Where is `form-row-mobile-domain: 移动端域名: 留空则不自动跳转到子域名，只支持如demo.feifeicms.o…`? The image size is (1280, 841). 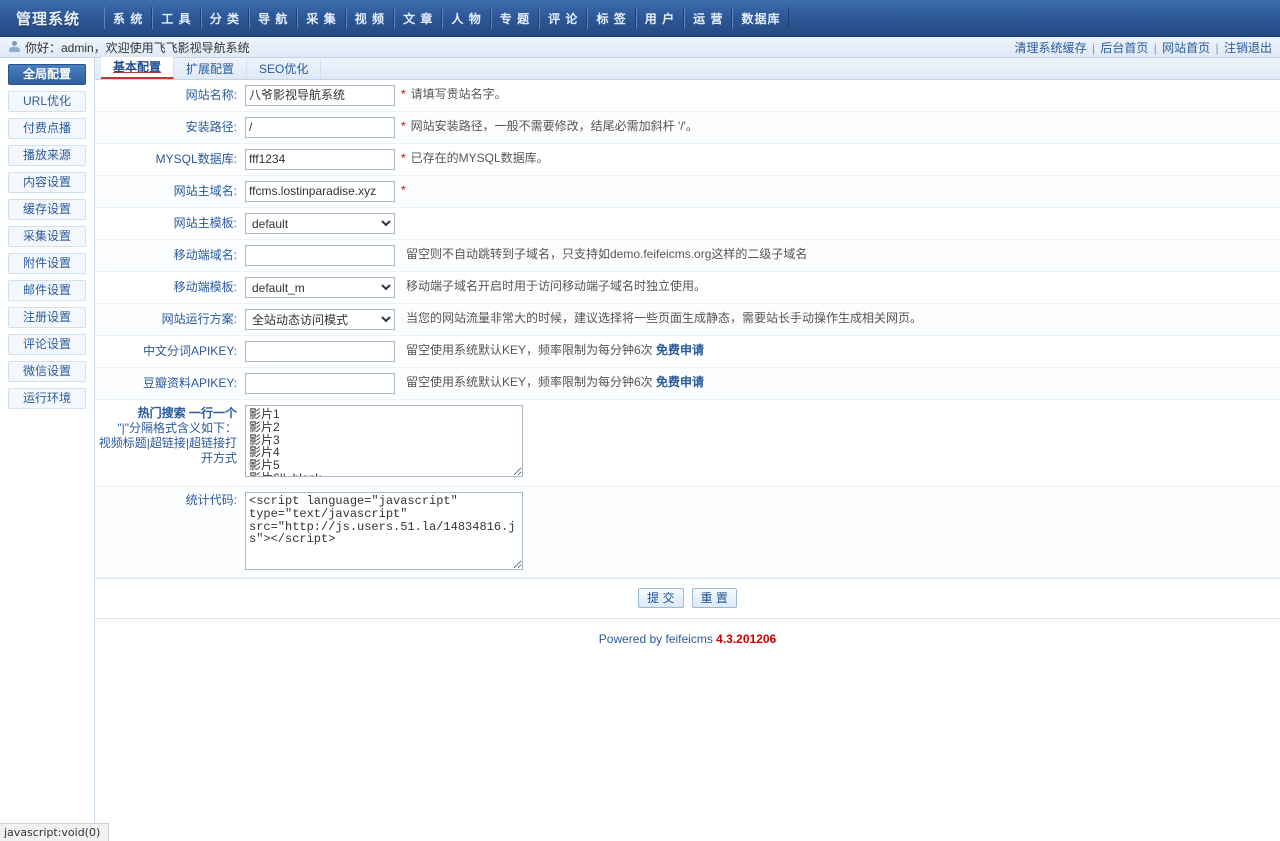 form-row-mobile-domain: 移动端域名: 留空则不自动跳转到子域名，只支持如demo.feifeicms.o… is located at coordinates (687, 256).